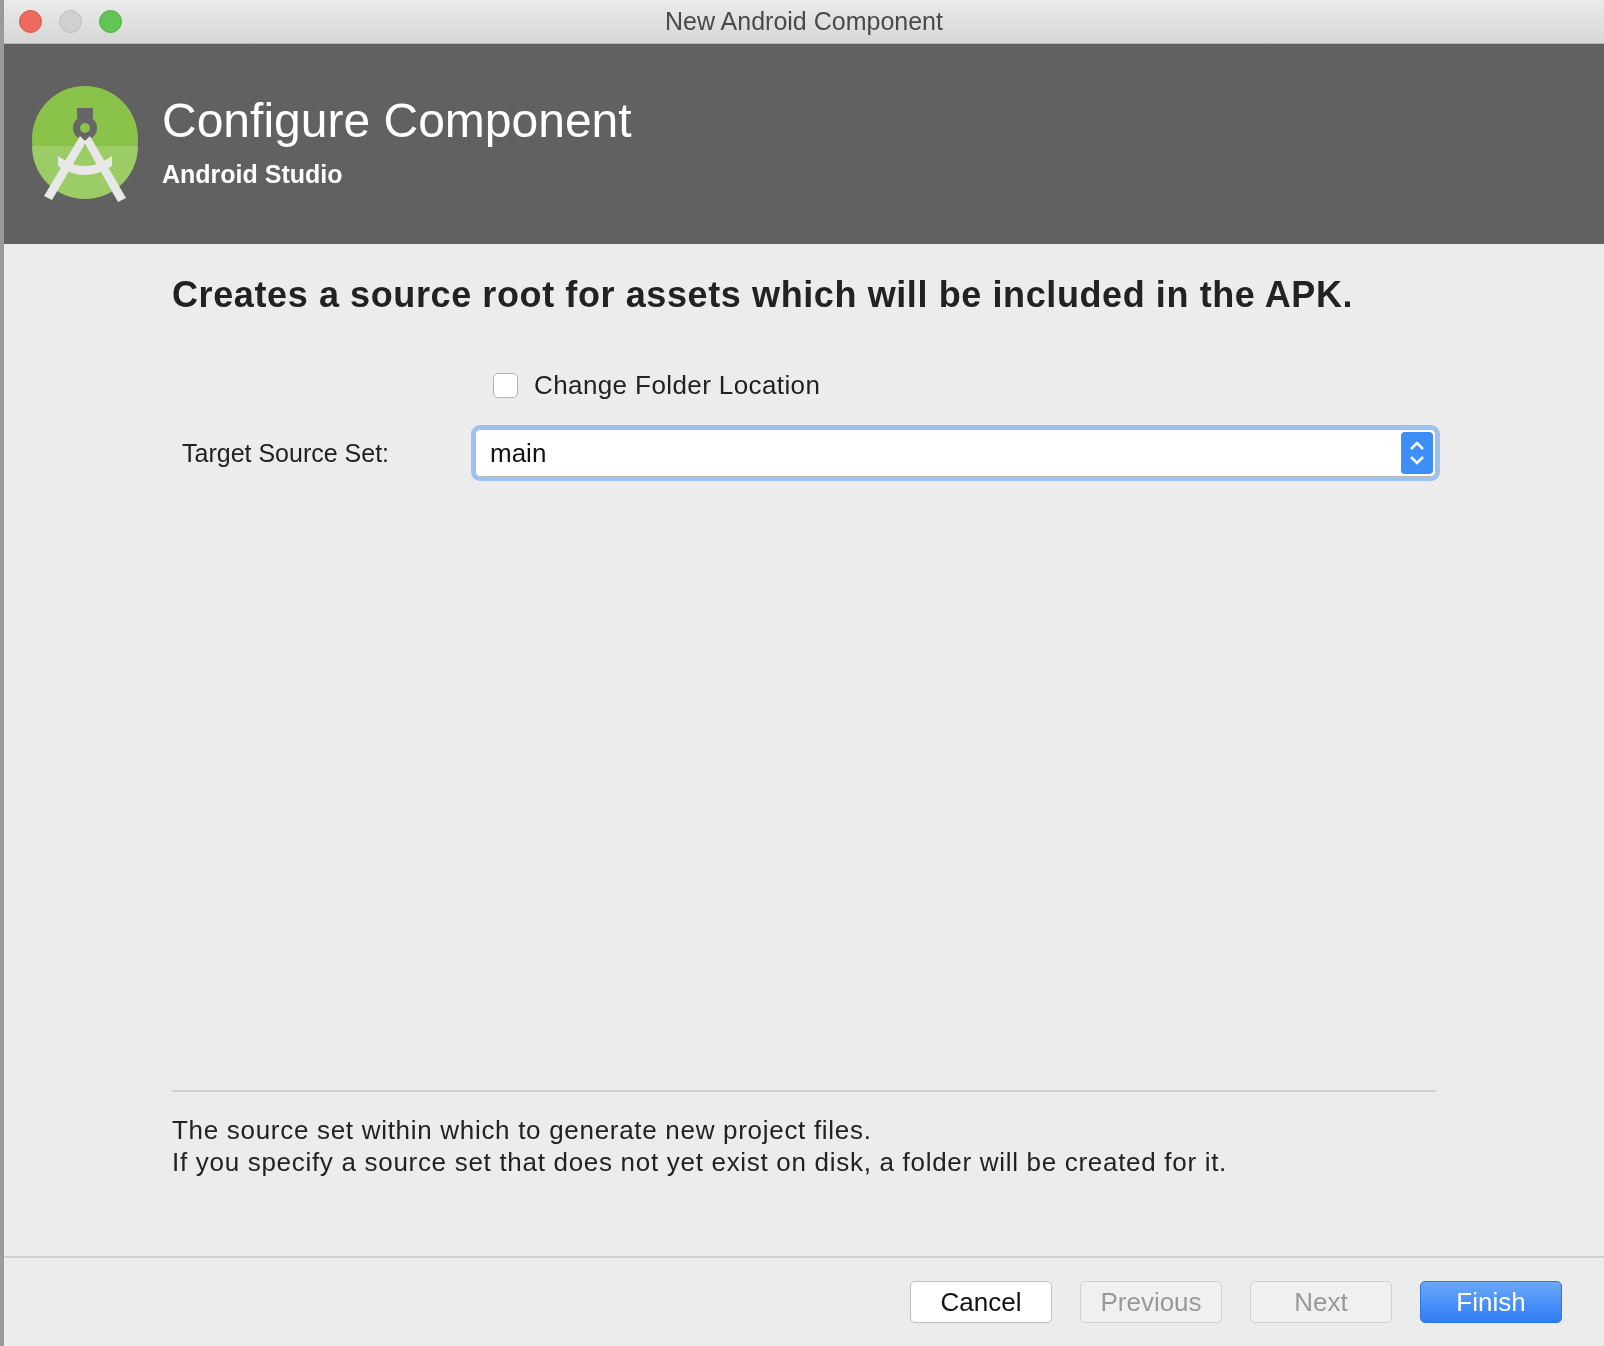  Describe the element at coordinates (700, 1162) in the screenshot. I see `help-text: If you specify a source set that does not yet exist on disk, a folder will be created for it.` at that location.